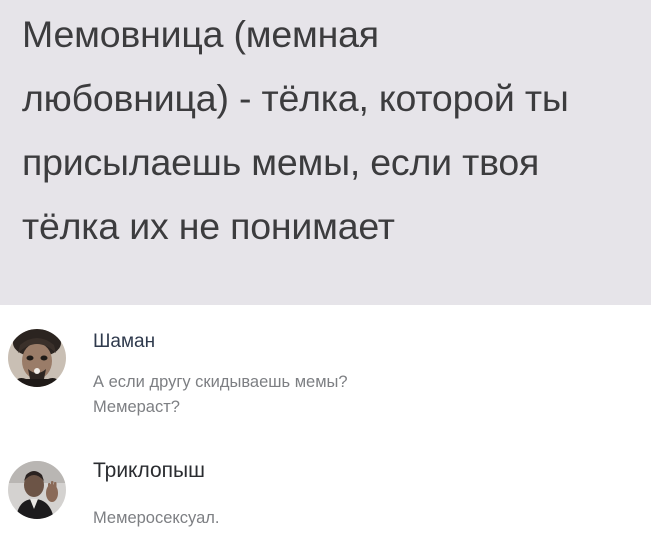 The width and height of the screenshot is (651, 551). I want to click on post-text-line: присылаешь мемы, если твоя, so click(281, 162).